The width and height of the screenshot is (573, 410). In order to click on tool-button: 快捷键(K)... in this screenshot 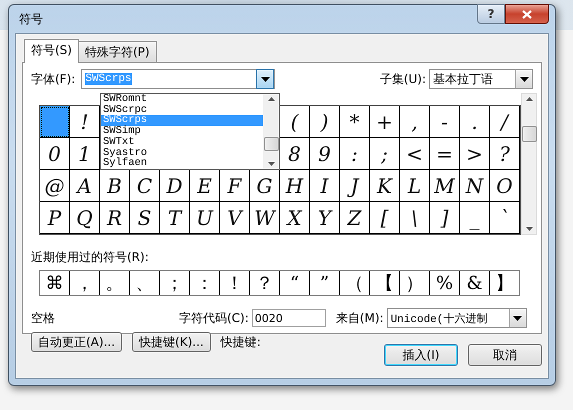, I will do `click(171, 342)`.